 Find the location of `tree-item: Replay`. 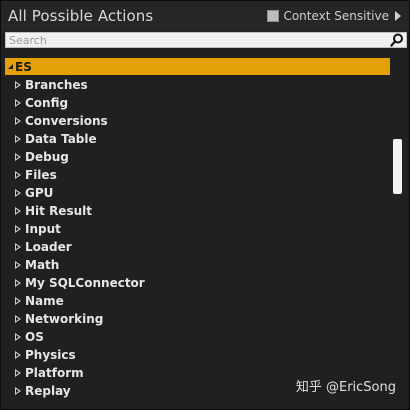

tree-item: Replay is located at coordinates (43, 391).